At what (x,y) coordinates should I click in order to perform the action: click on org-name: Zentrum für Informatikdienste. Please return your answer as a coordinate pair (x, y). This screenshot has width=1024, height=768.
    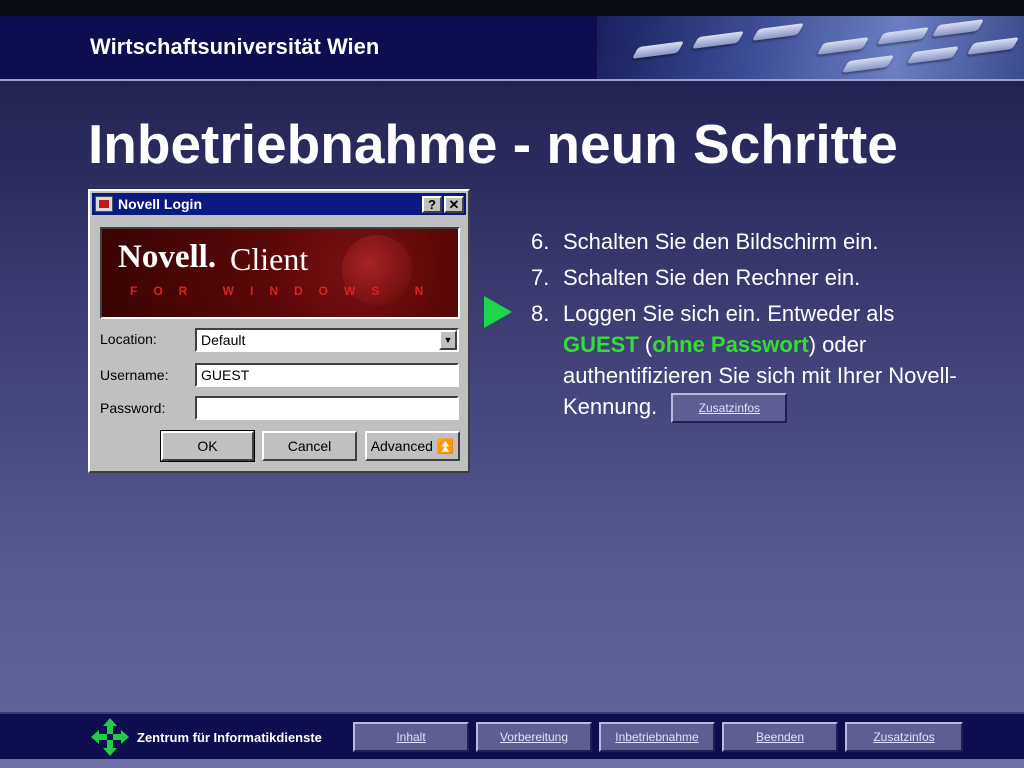
    Looking at the image, I should click on (229, 737).